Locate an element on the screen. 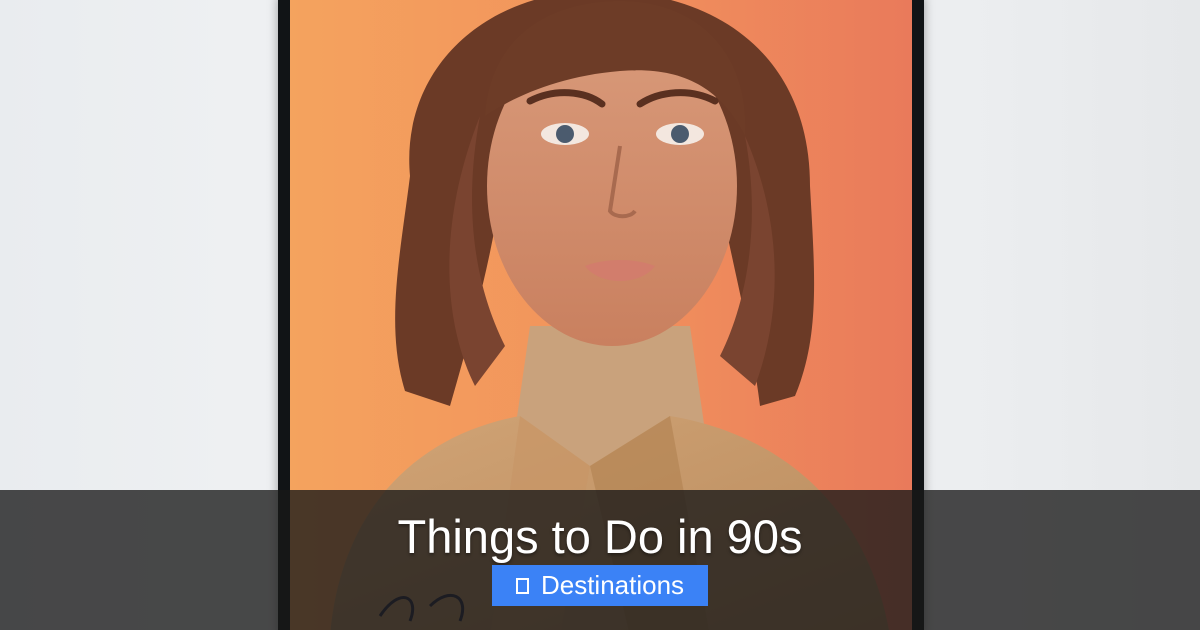 Image resolution: width=1200 pixels, height=630 pixels. category-badge: Destinations is located at coordinates (600, 585).